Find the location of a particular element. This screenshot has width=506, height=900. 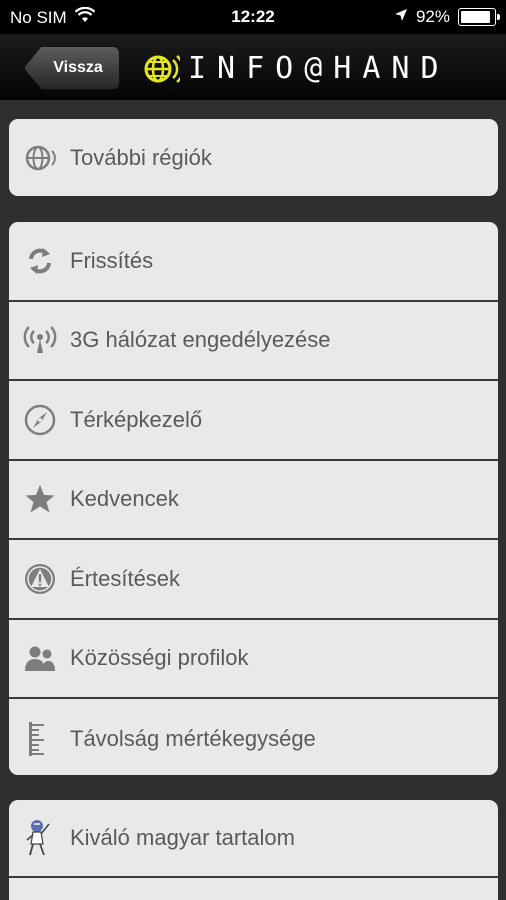

ruler-icon is located at coordinates (40, 739).